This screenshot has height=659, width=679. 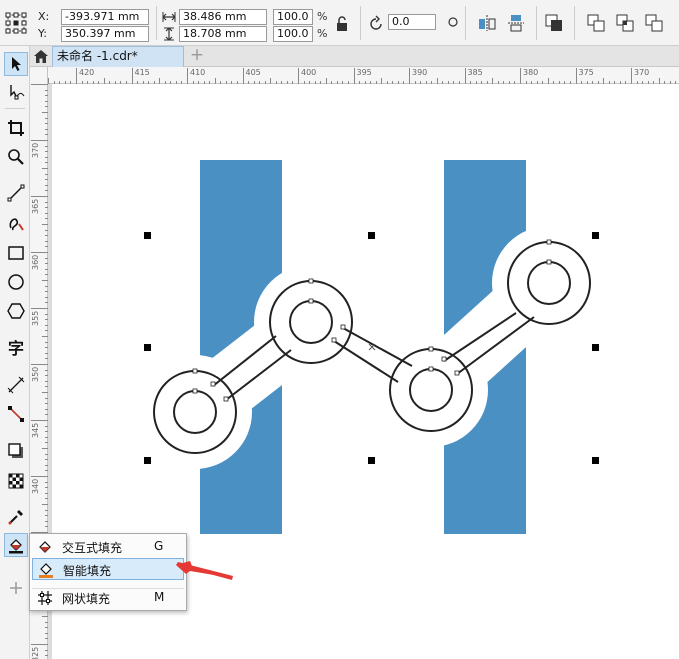 What do you see at coordinates (412, 22) in the screenshot?
I see `rotation-field: 0.0` at bounding box center [412, 22].